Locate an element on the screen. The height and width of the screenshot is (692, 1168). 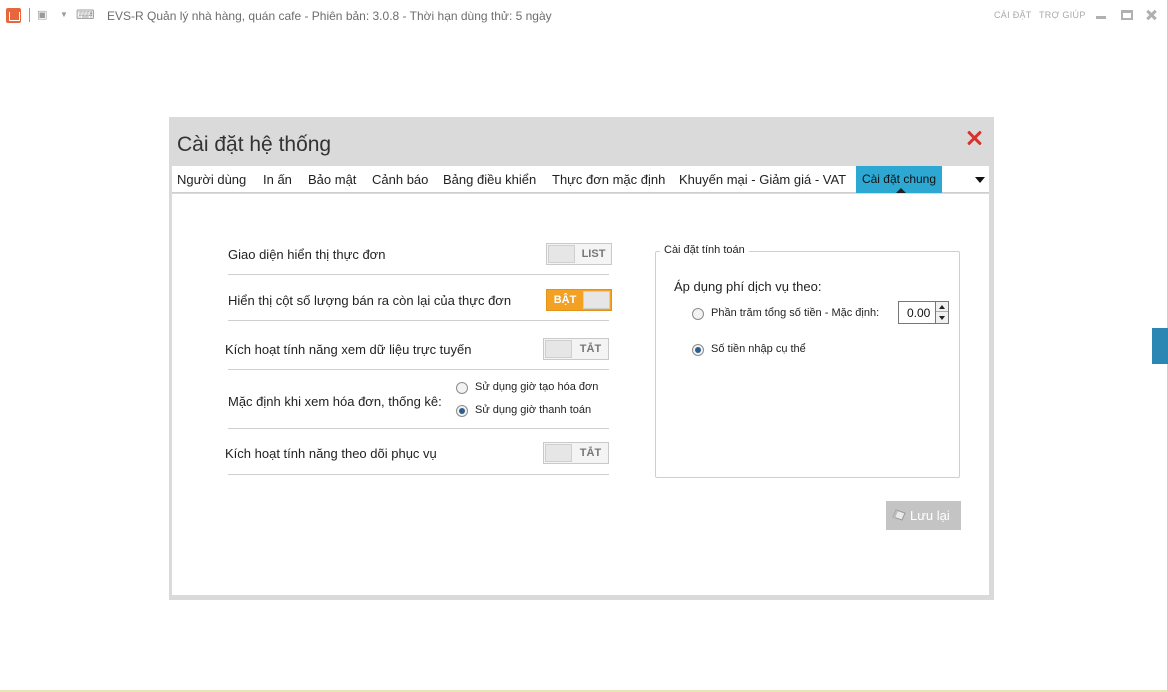
toggle-state: LIST is located at coordinates (593, 254).